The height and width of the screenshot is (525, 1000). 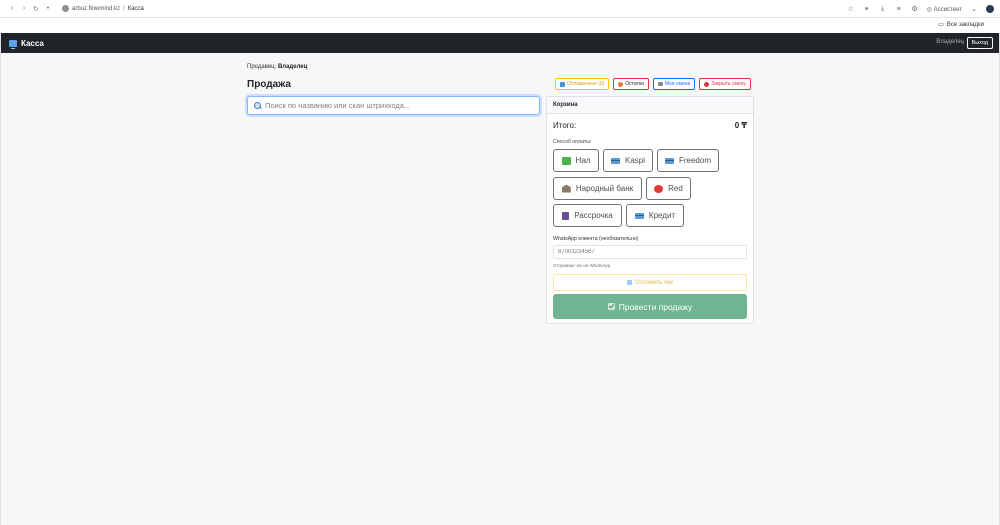 I want to click on pay-red-label: Red, so click(x=675, y=188).